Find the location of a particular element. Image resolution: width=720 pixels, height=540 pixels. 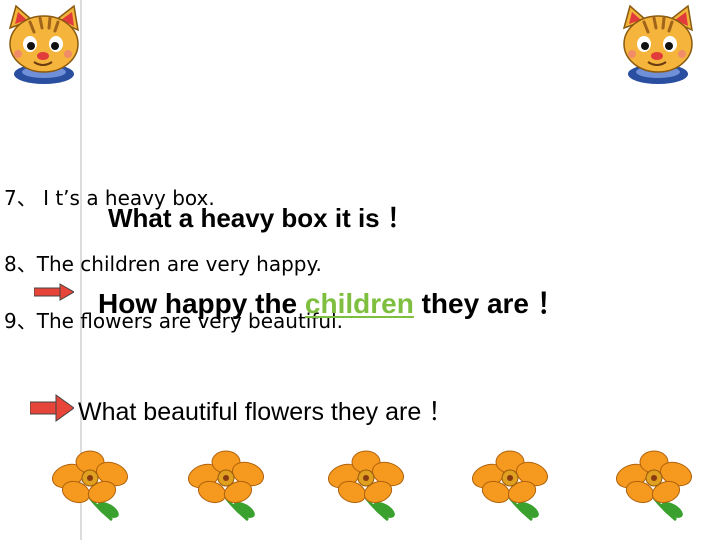

answer-9: What beautiful flowers they are ！ is located at coordinates (266, 412).